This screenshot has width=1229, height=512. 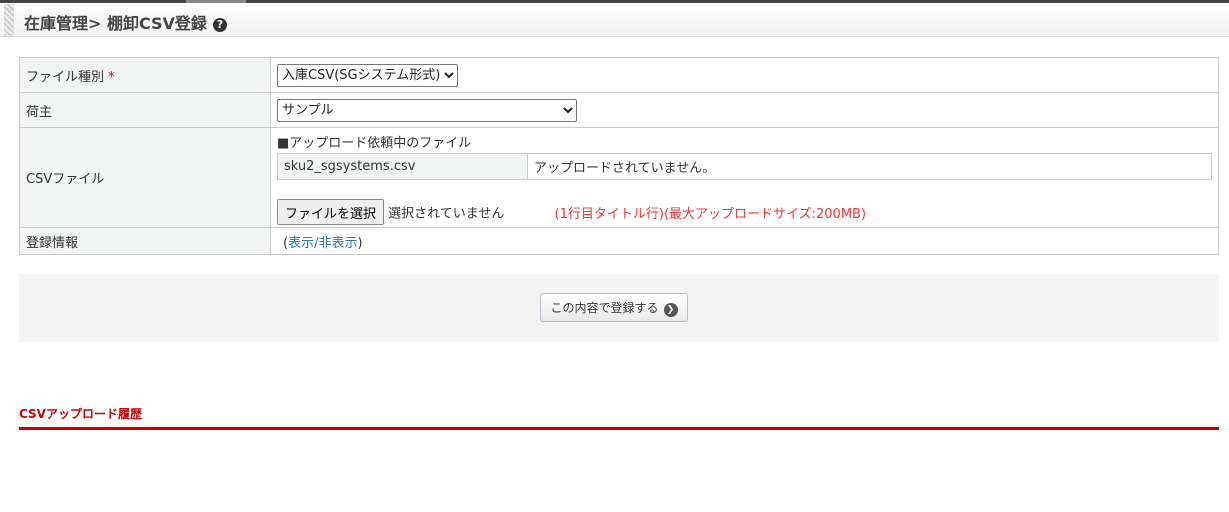 What do you see at coordinates (670, 309) in the screenshot?
I see `arrow-right-icon: ❯` at bounding box center [670, 309].